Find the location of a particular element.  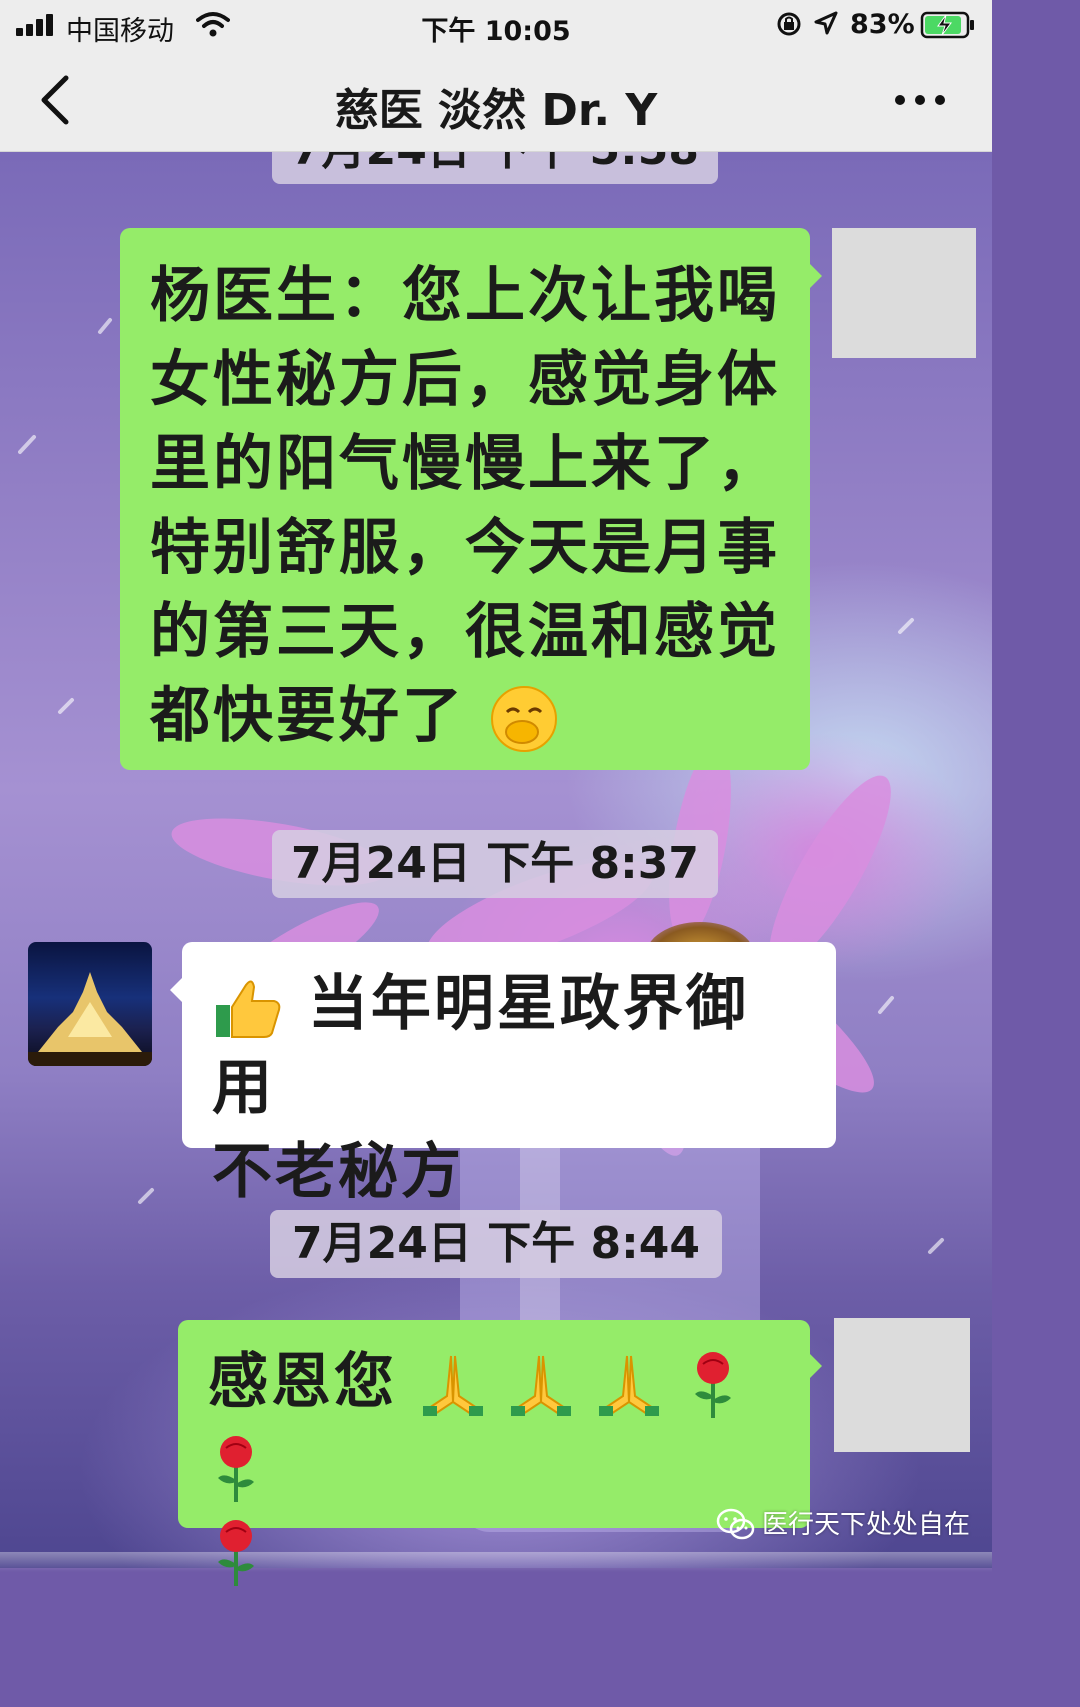

wechat-icon is located at coordinates (735, 1524).